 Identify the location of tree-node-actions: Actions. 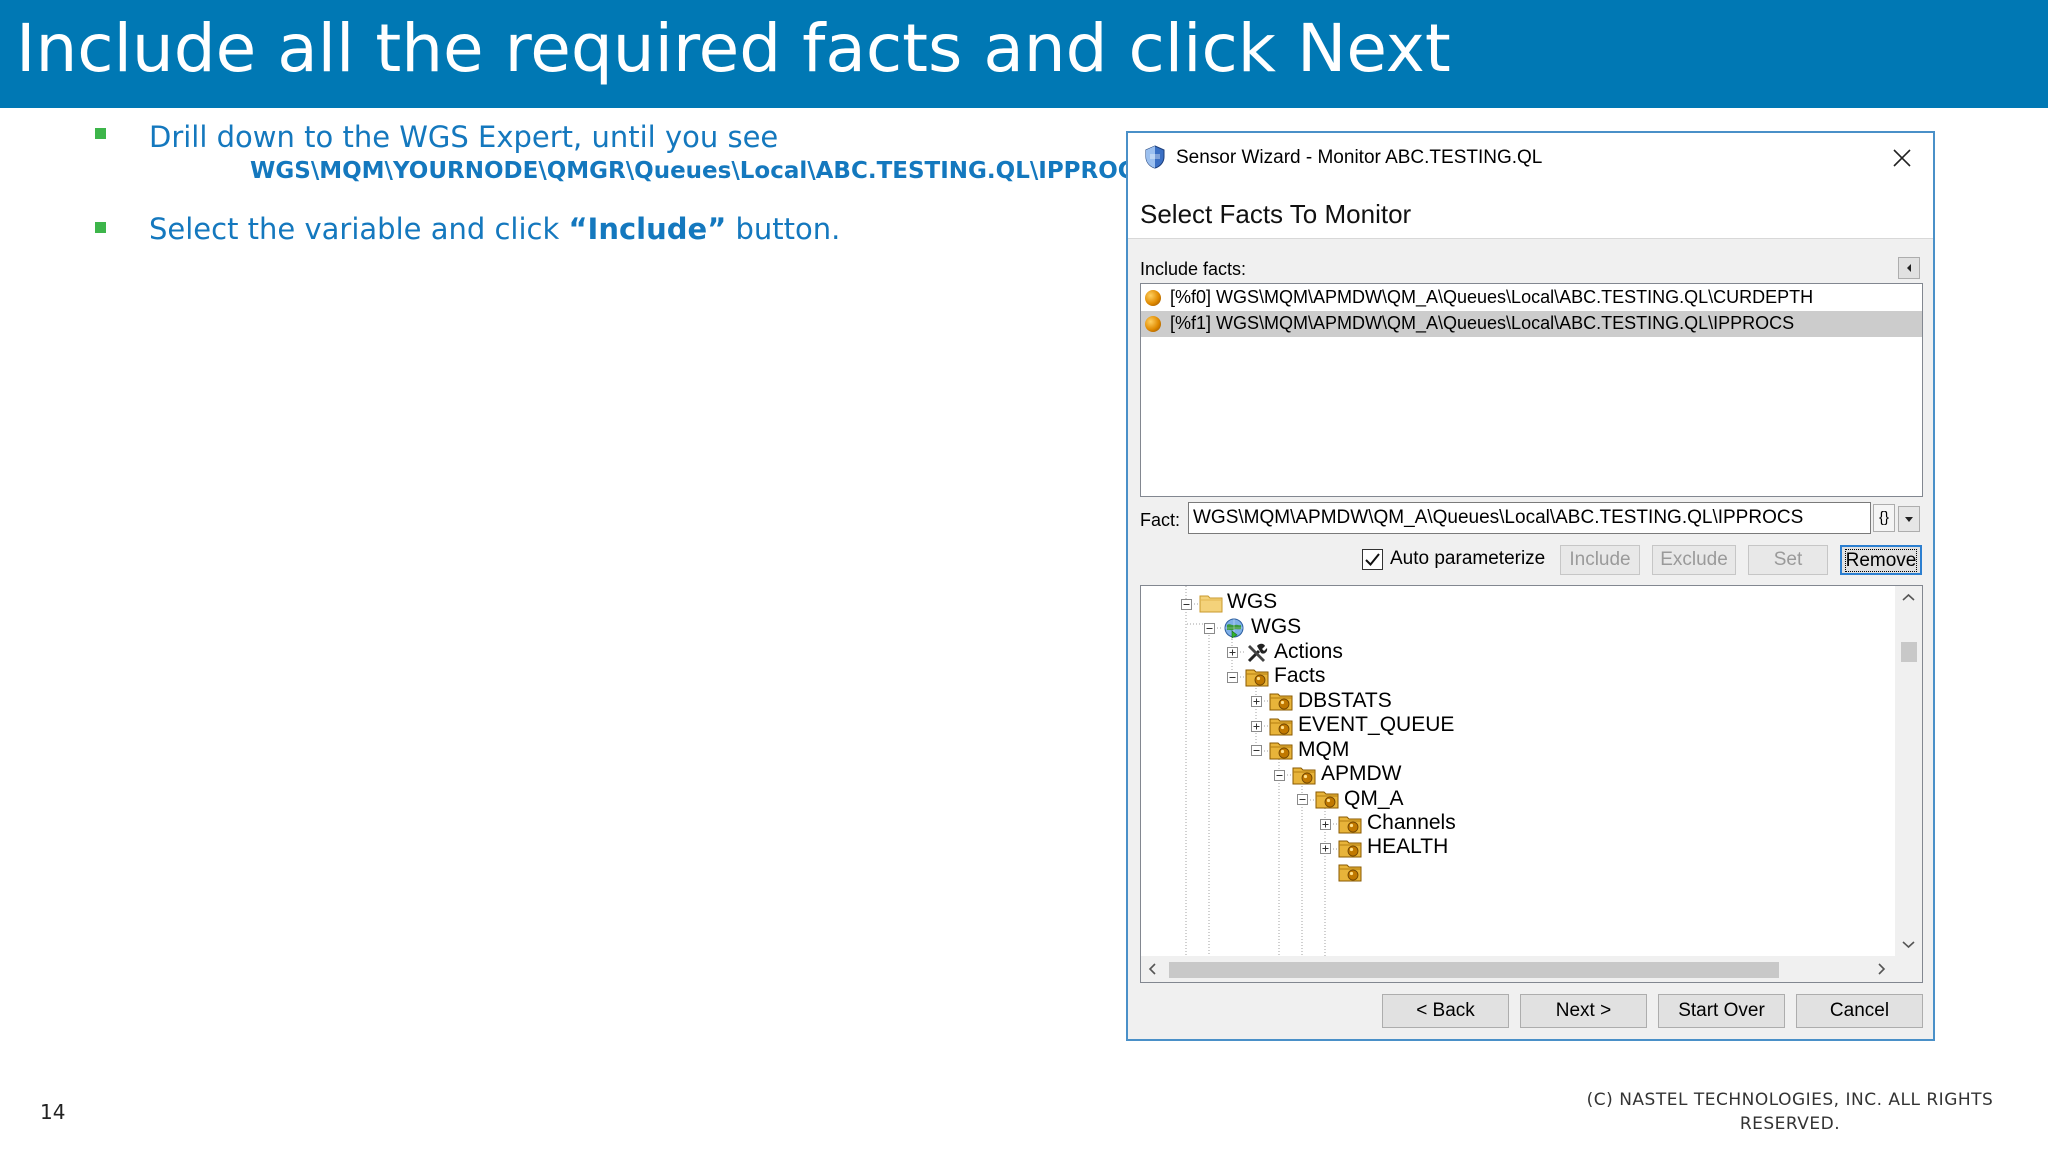
(1308, 652).